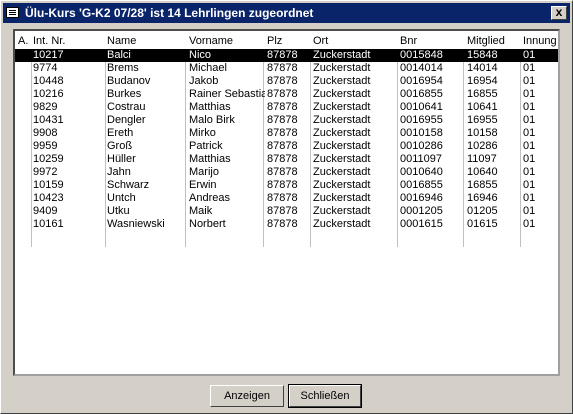 The height and width of the screenshot is (414, 573). Describe the element at coordinates (421, 55) in the screenshot. I see `cell-bnr: 0015848` at that location.